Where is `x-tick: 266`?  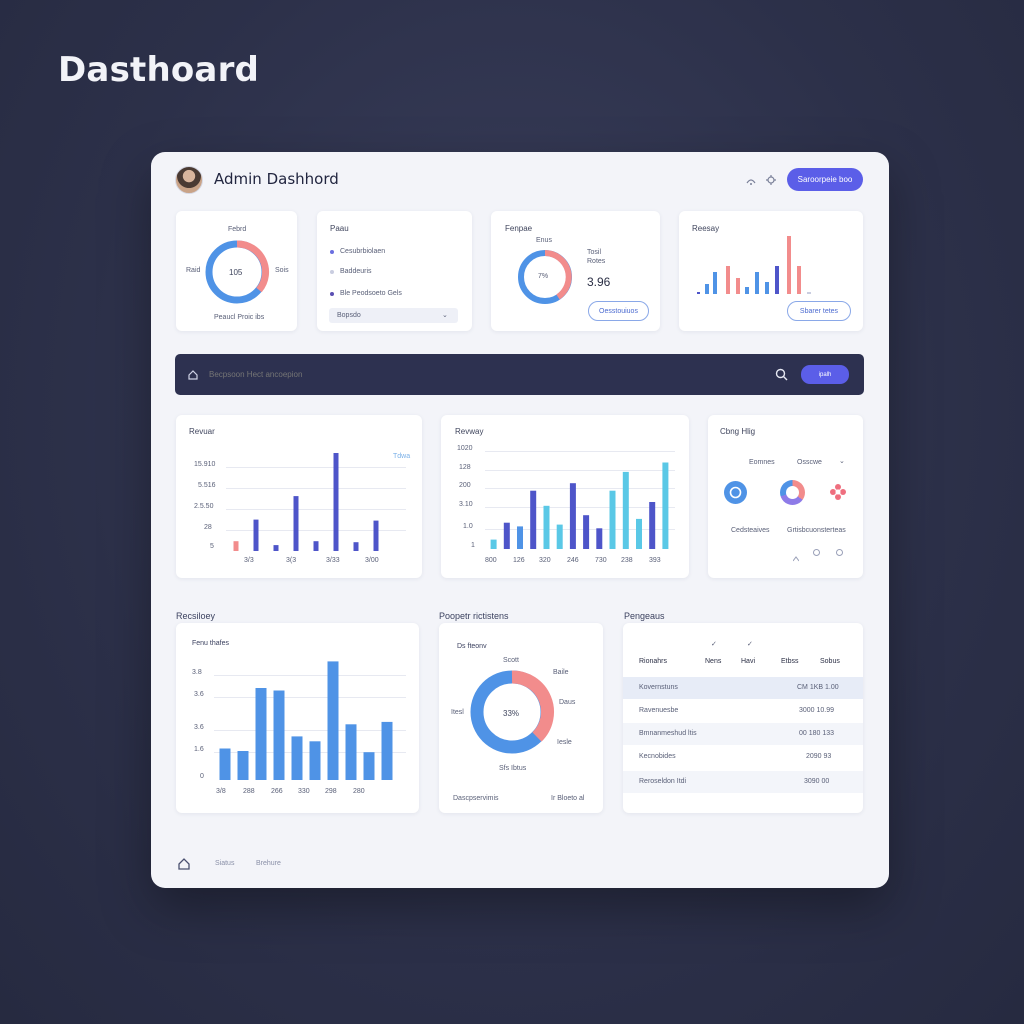 x-tick: 266 is located at coordinates (277, 791).